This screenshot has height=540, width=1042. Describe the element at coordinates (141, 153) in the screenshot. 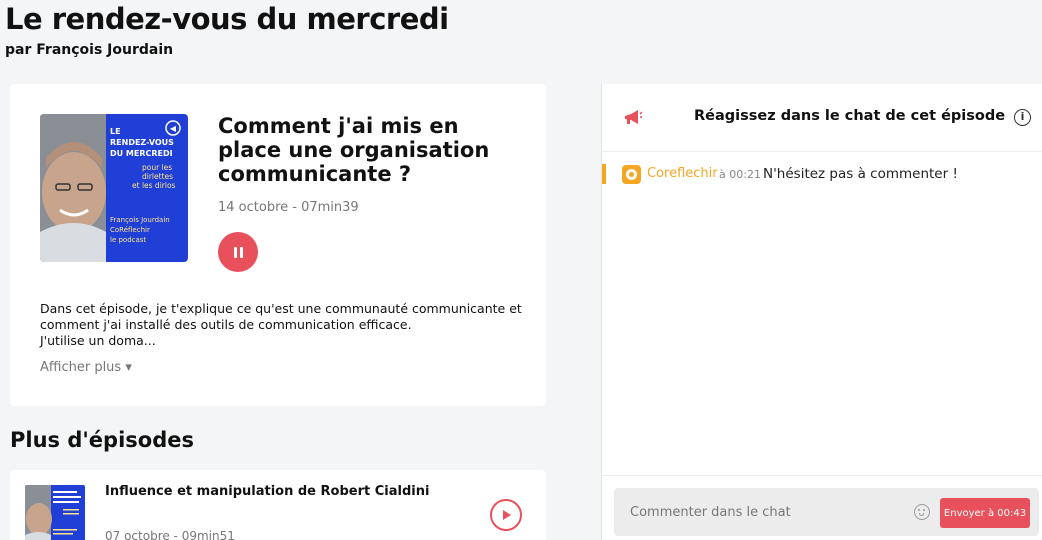

I see `svg-text: DU MERCREDI` at that location.